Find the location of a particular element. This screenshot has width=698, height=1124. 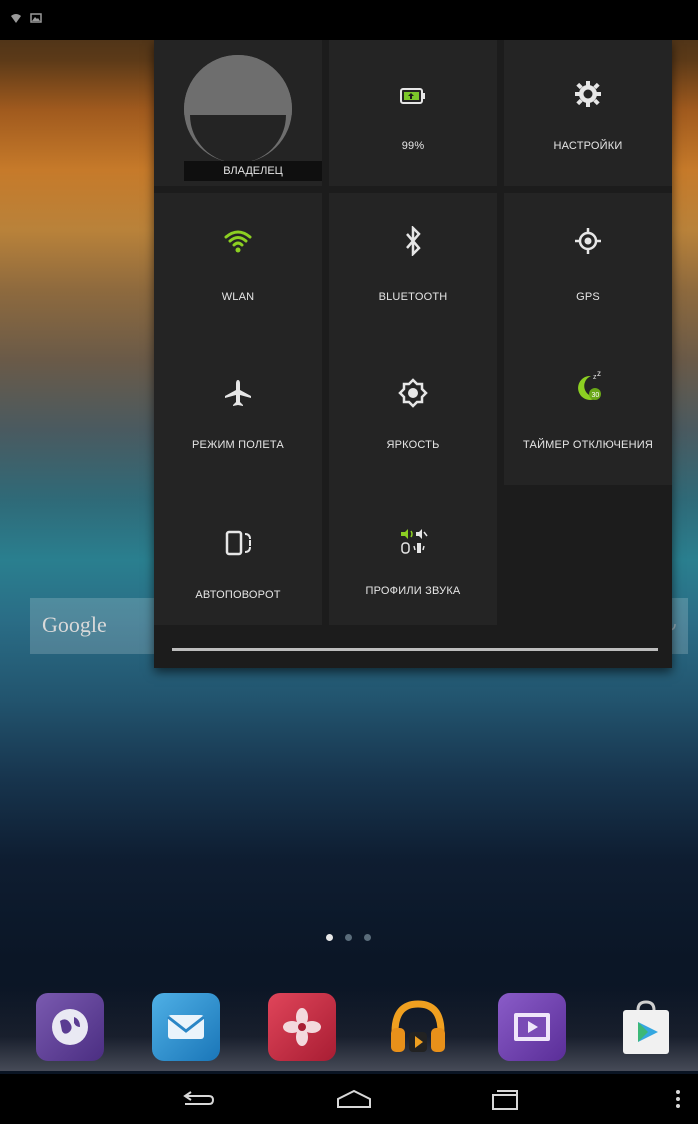

sound-profiles-tile: ПРОФИЛИ ЗВУКА is located at coordinates (413, 555).